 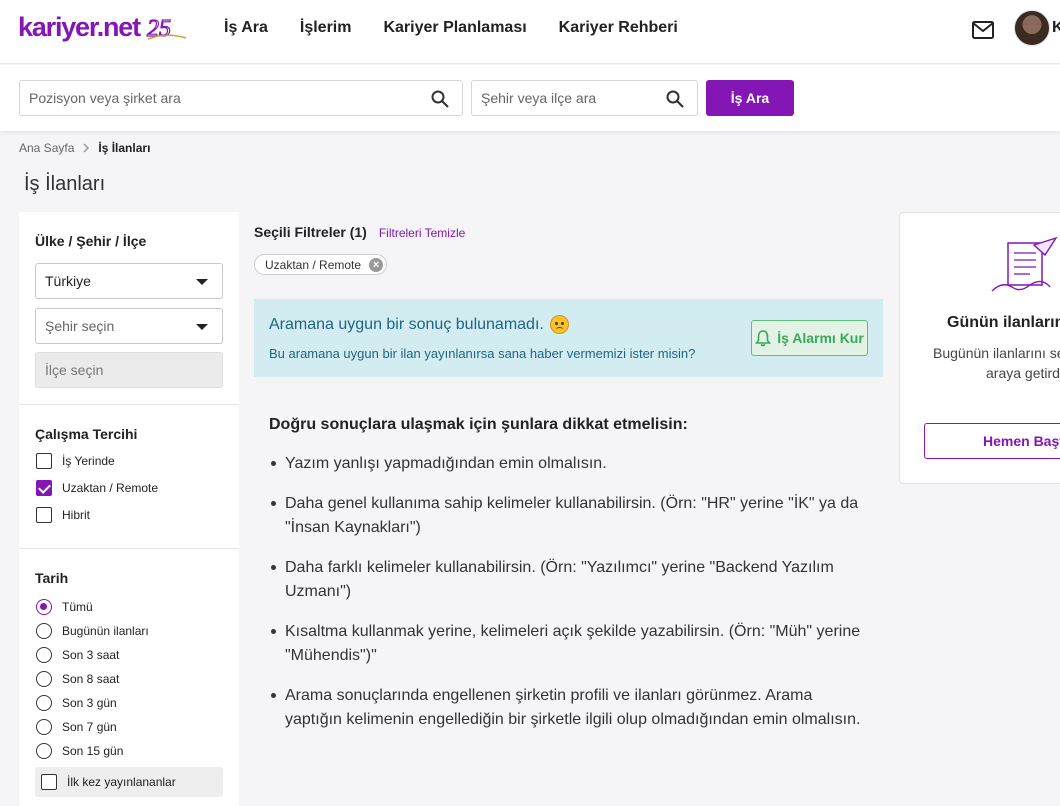 I want to click on breadcrumb-current: İş İlanları, so click(x=124, y=148).